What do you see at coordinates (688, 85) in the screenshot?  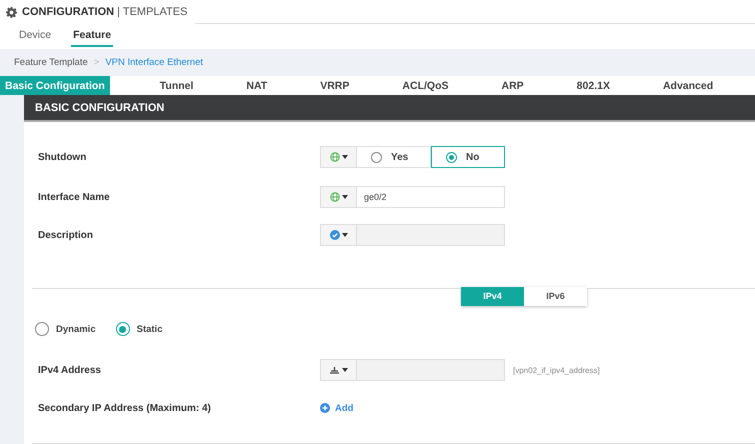 I see `section-tab: Advanced` at bounding box center [688, 85].